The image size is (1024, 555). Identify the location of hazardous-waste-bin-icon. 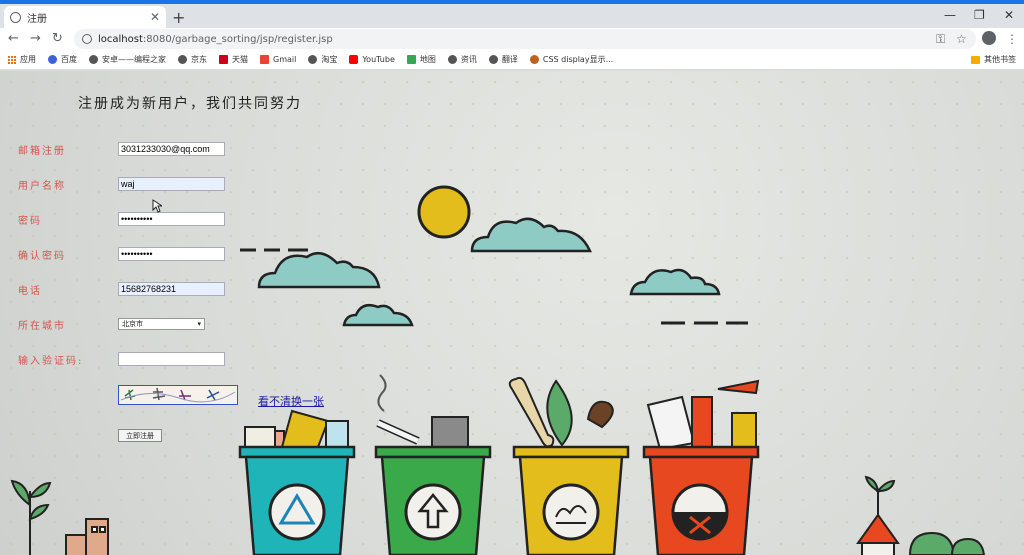
(701, 467).